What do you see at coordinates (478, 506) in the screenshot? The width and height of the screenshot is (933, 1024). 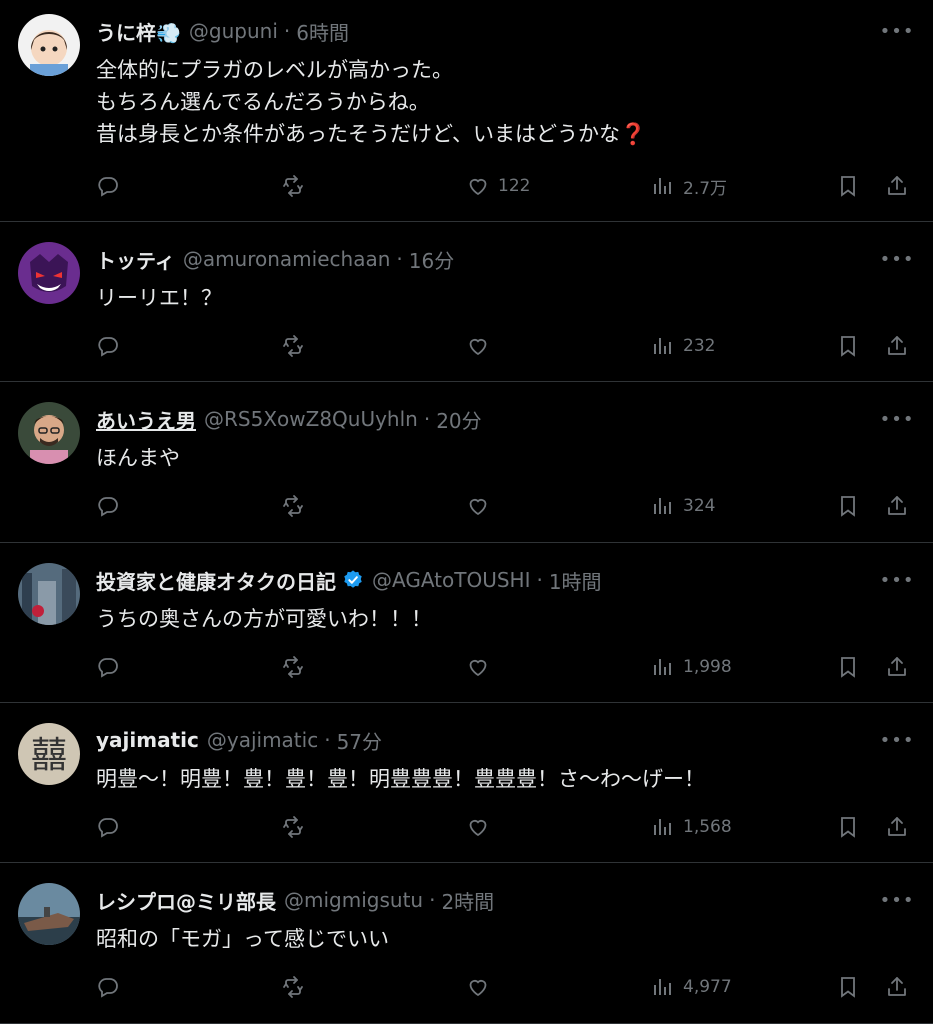 I see `like-icon` at bounding box center [478, 506].